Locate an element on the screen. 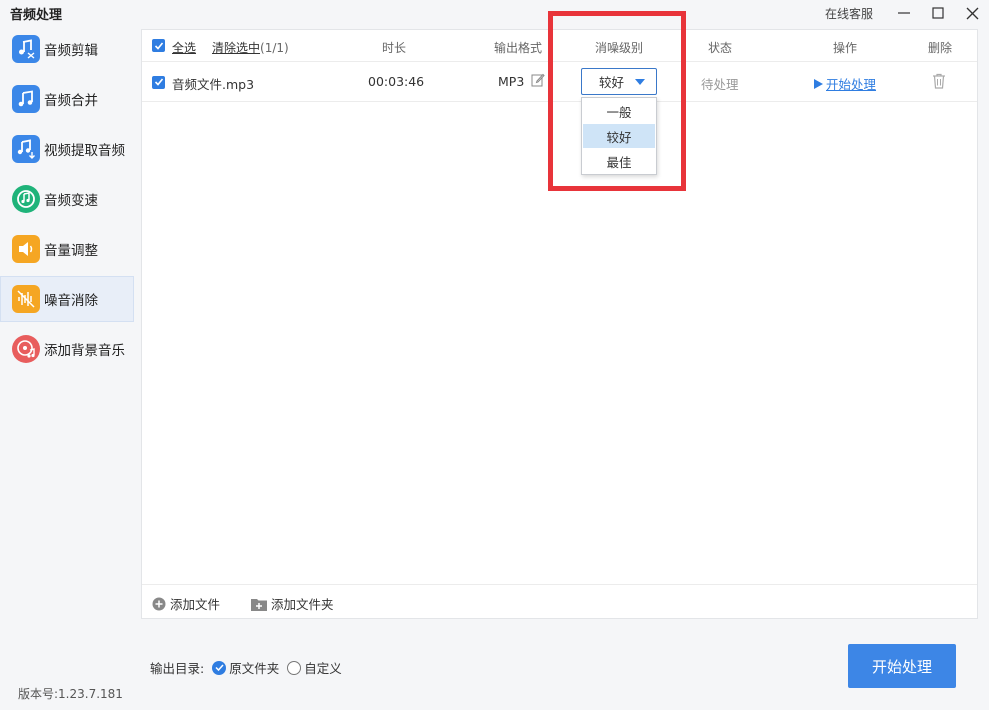 The height and width of the screenshot is (710, 989). speed-gauge-icon is located at coordinates (26, 199).